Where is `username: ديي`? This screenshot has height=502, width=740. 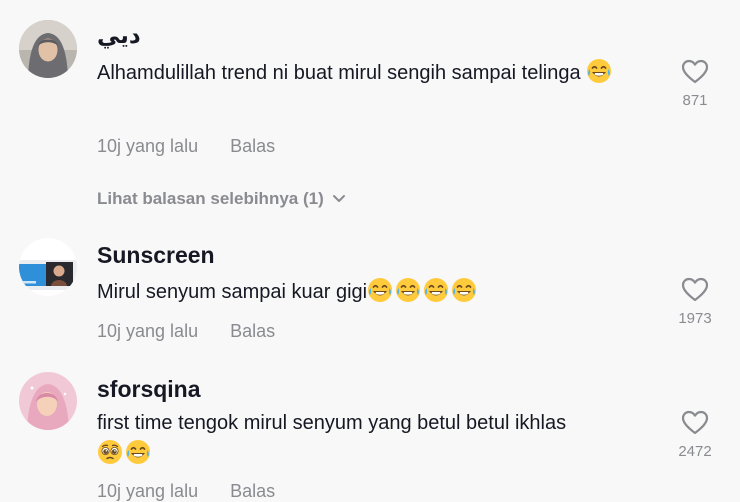
username: ديي is located at coordinates (119, 35).